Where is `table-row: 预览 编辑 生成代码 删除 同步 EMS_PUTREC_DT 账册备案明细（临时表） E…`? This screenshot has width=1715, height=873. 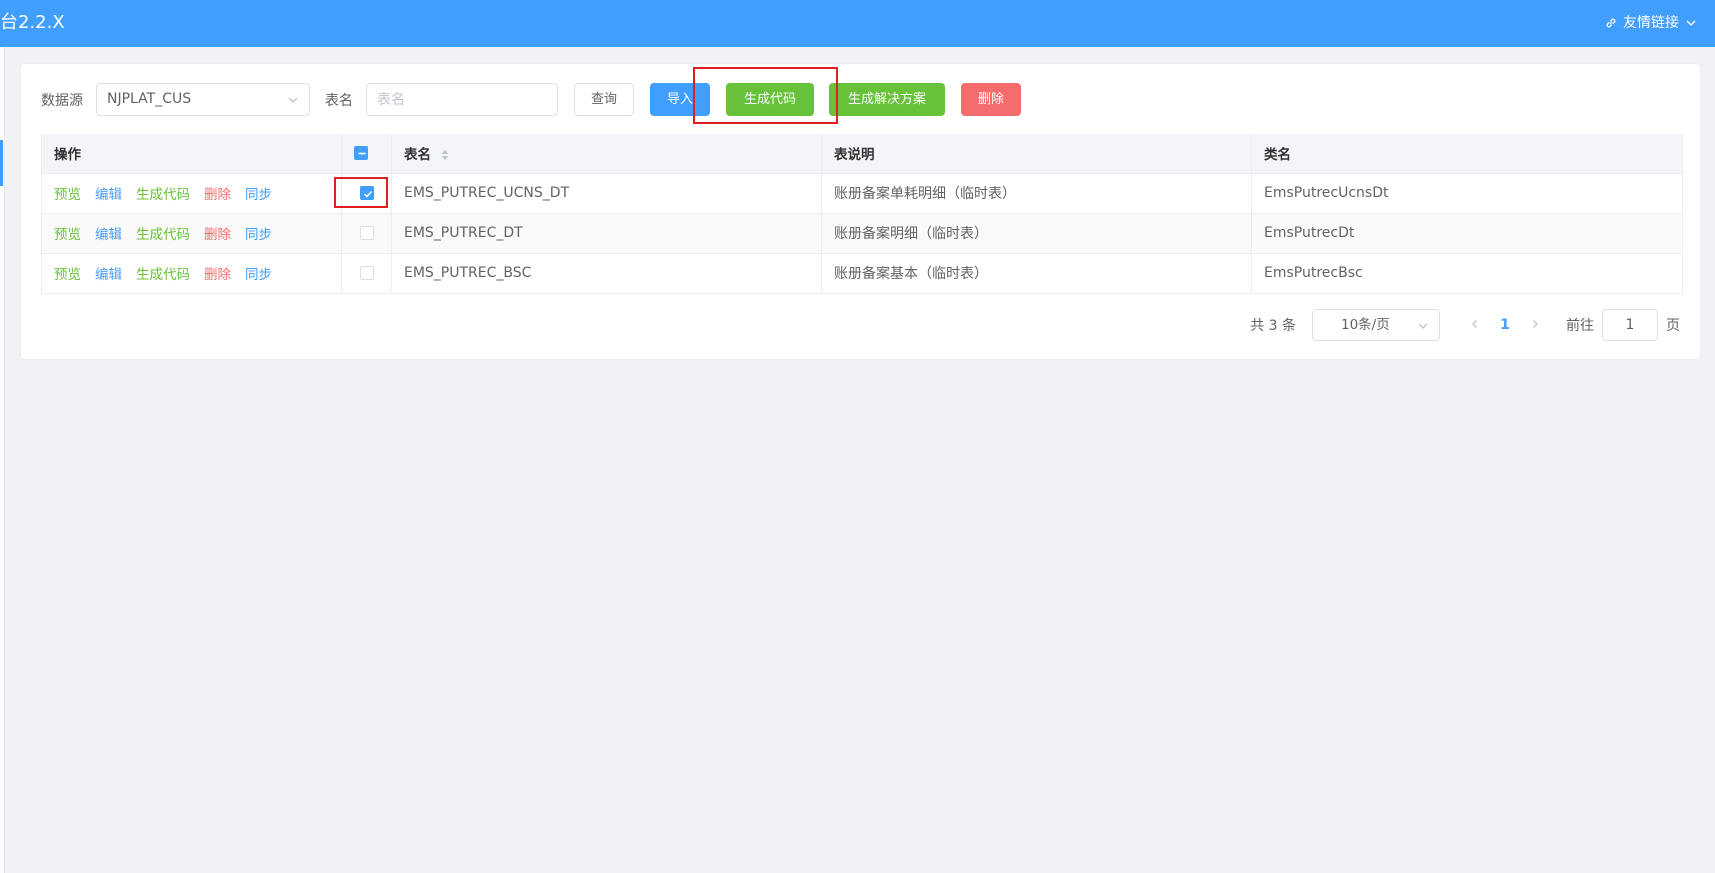
table-row: 预览 编辑 生成代码 删除 同步 EMS_PUTREC_DT 账册备案明细（临时表） E… is located at coordinates (862, 233).